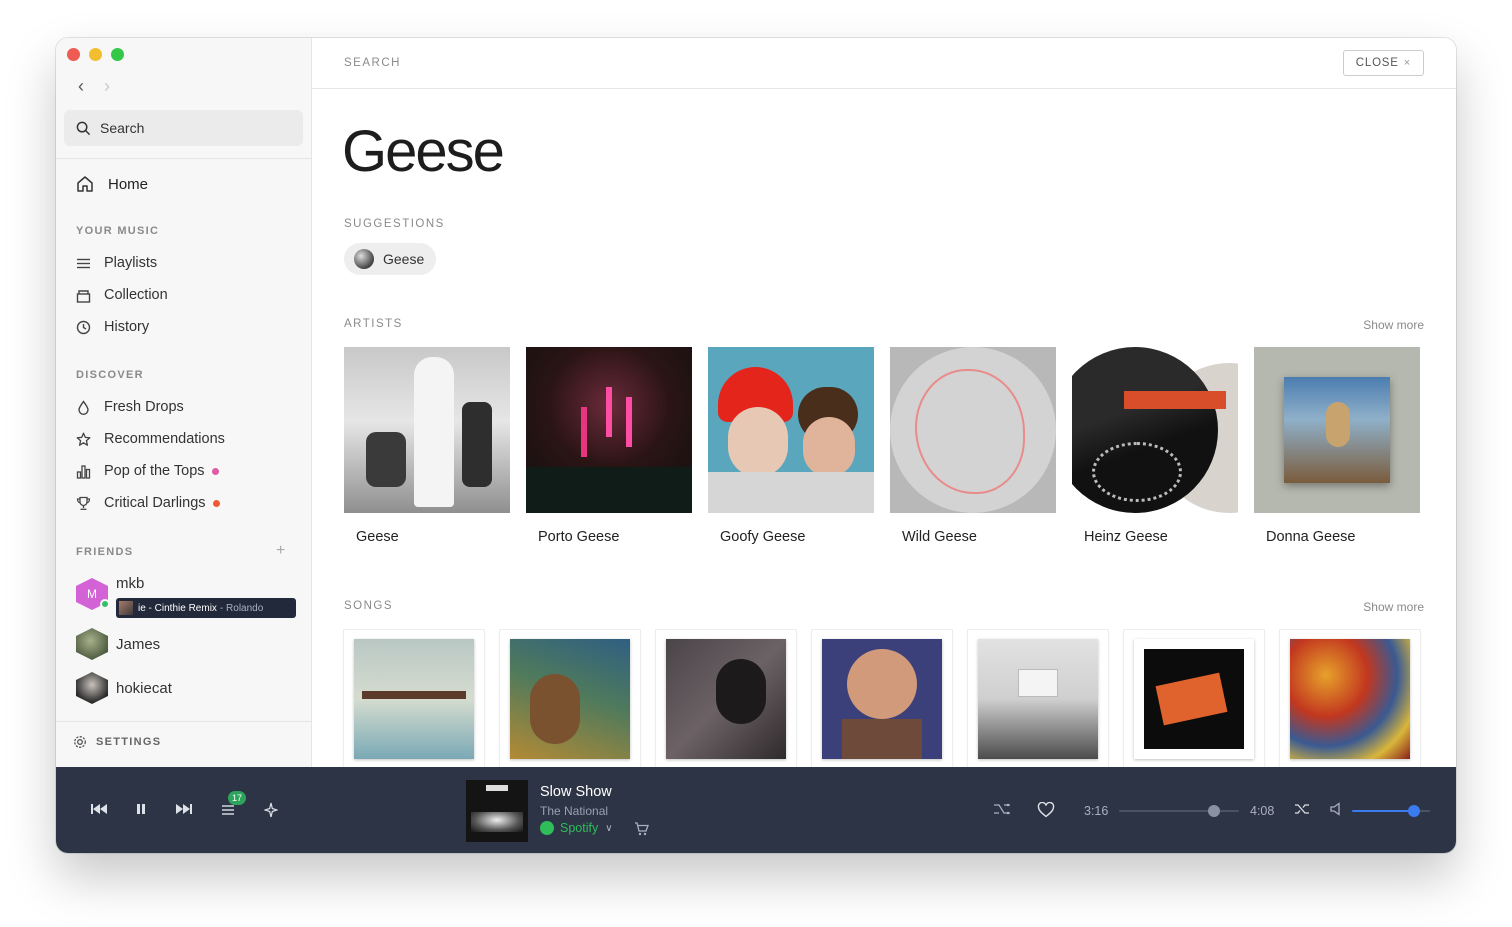 The height and width of the screenshot is (927, 1512). What do you see at coordinates (1393, 325) in the screenshot?
I see `artists-show-more-link: Show more` at bounding box center [1393, 325].